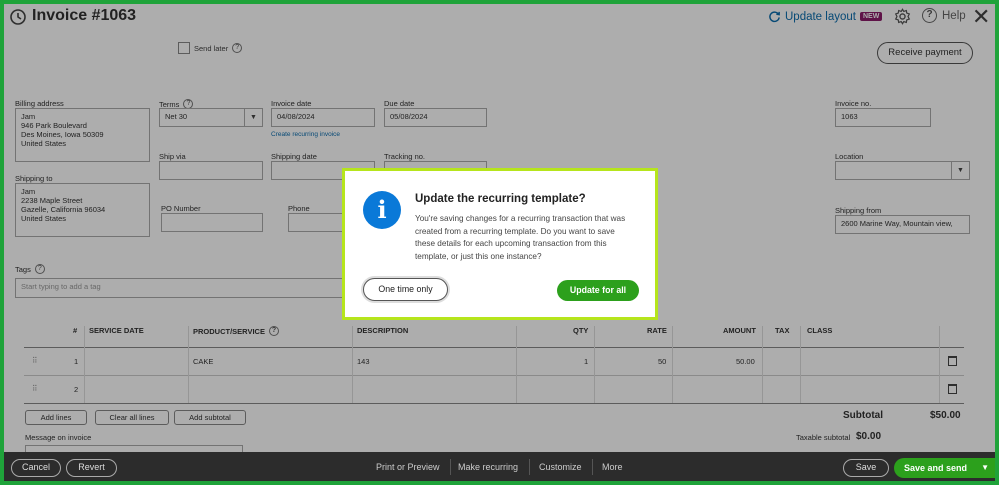  I want to click on print-preview-link: Print or Preview, so click(408, 467).